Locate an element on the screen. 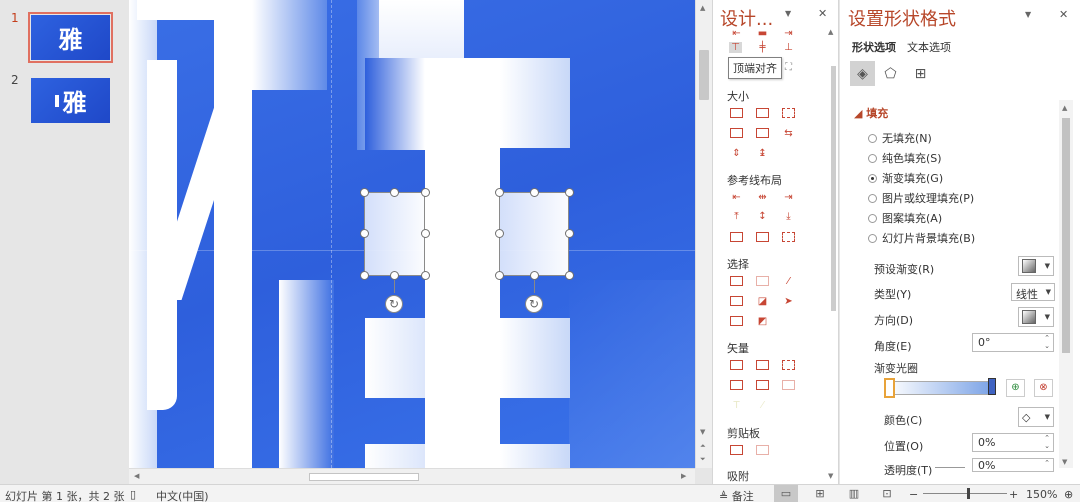  copy-icon is located at coordinates (736, 450).